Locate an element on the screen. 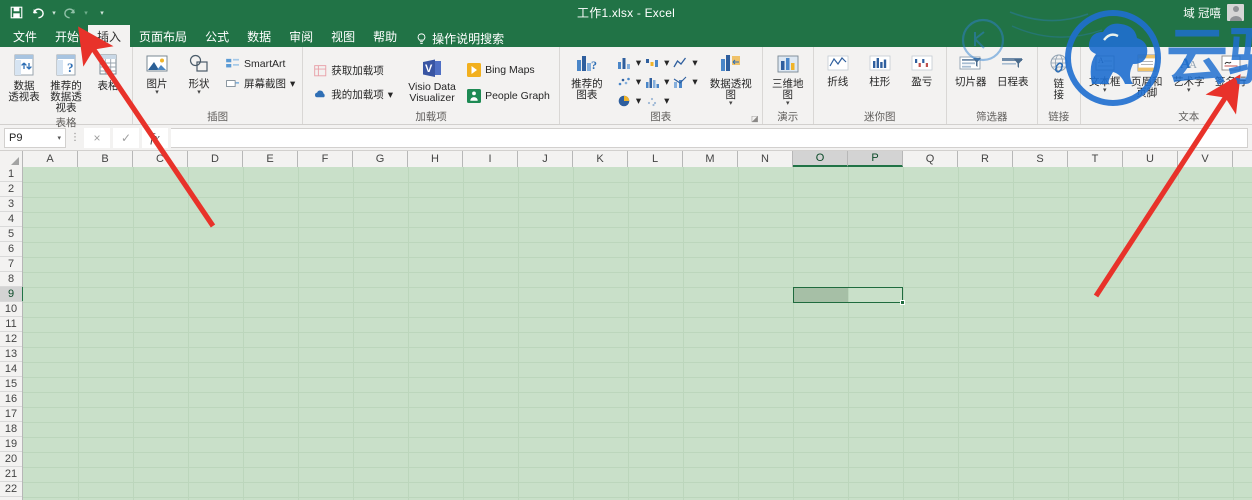 The width and height of the screenshot is (1252, 500). formula-bar-grip: ⋮ is located at coordinates (75, 137).